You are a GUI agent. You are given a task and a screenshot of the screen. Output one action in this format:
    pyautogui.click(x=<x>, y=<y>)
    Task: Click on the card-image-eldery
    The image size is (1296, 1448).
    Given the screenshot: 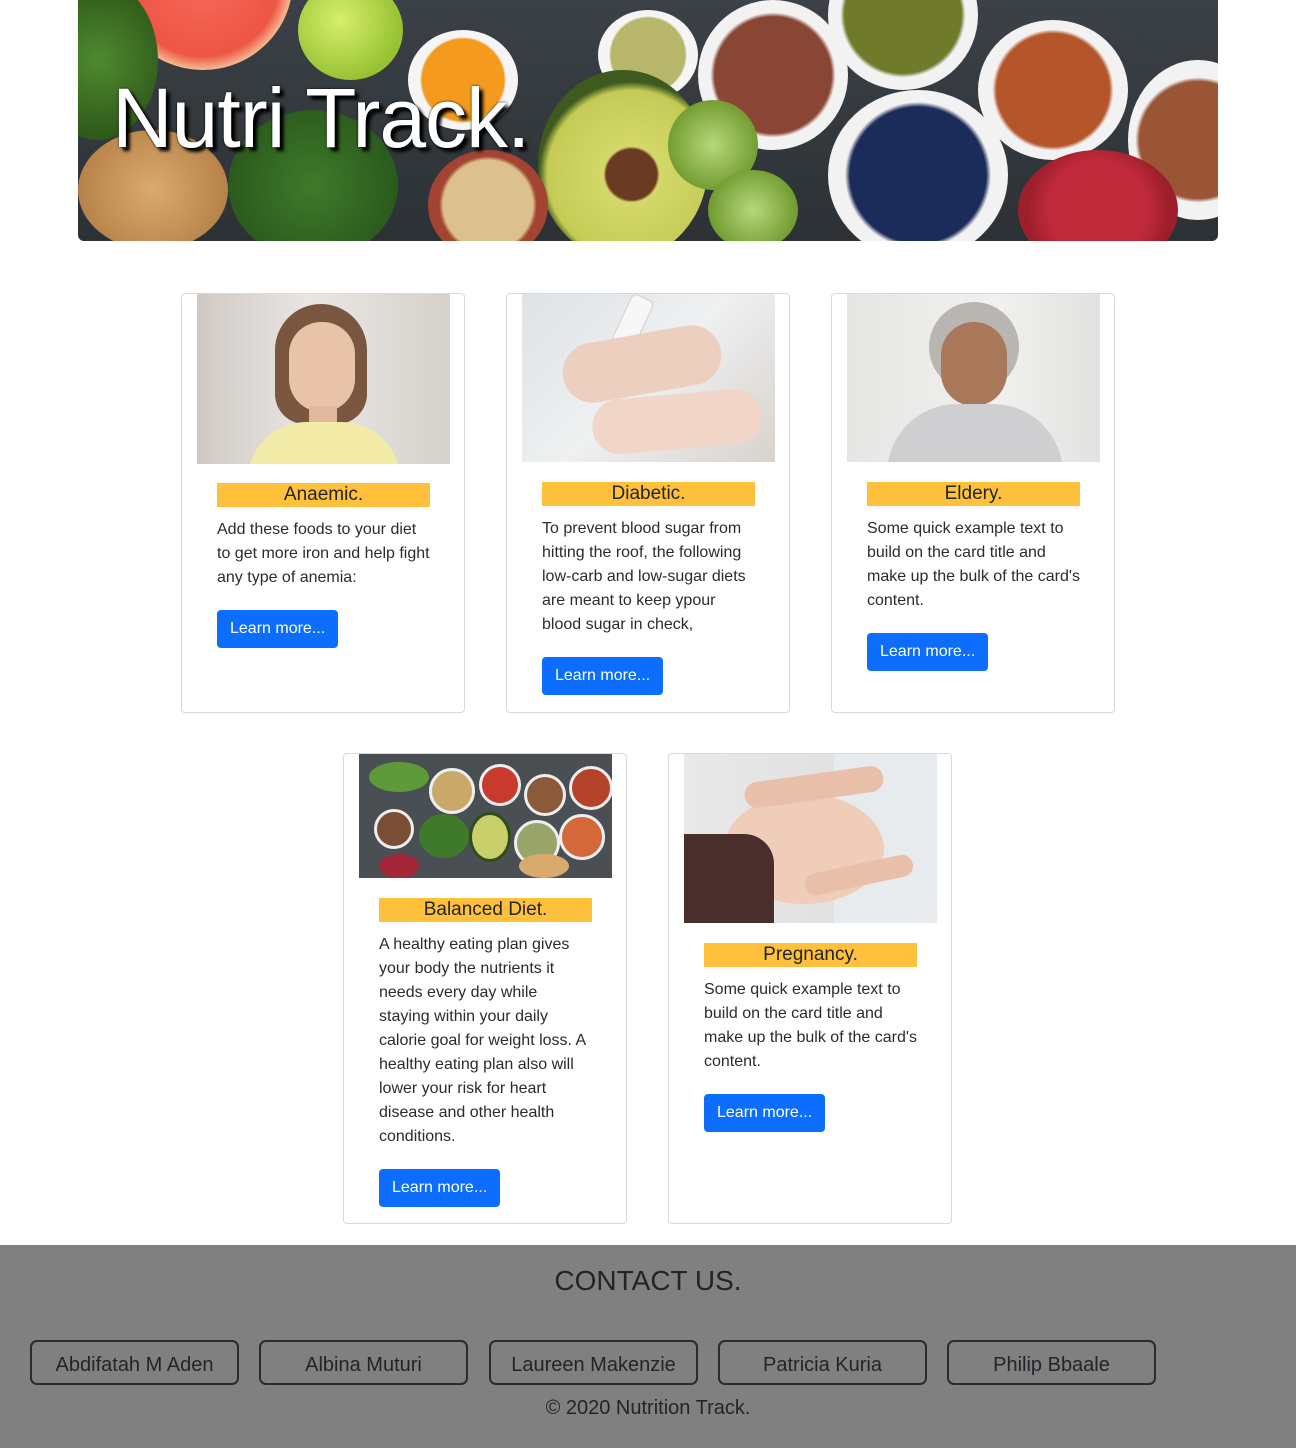 What is the action you would take?
    pyautogui.click(x=973, y=378)
    